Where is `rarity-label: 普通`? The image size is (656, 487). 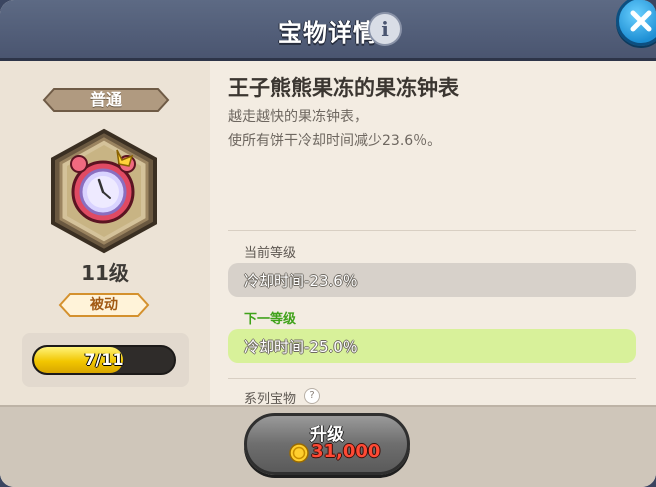
rarity-label: 普通 is located at coordinates (105, 99).